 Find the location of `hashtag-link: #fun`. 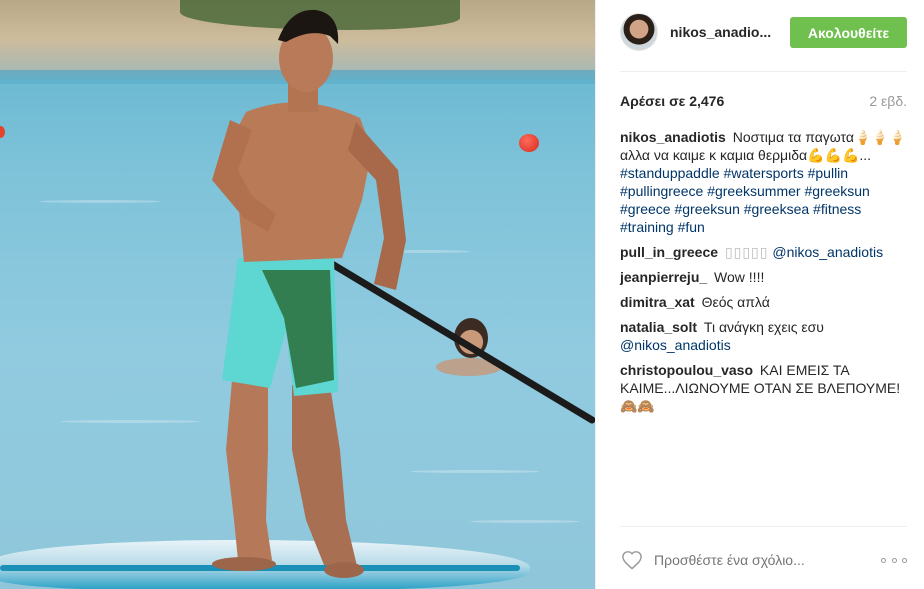

hashtag-link: #fun is located at coordinates (691, 227).